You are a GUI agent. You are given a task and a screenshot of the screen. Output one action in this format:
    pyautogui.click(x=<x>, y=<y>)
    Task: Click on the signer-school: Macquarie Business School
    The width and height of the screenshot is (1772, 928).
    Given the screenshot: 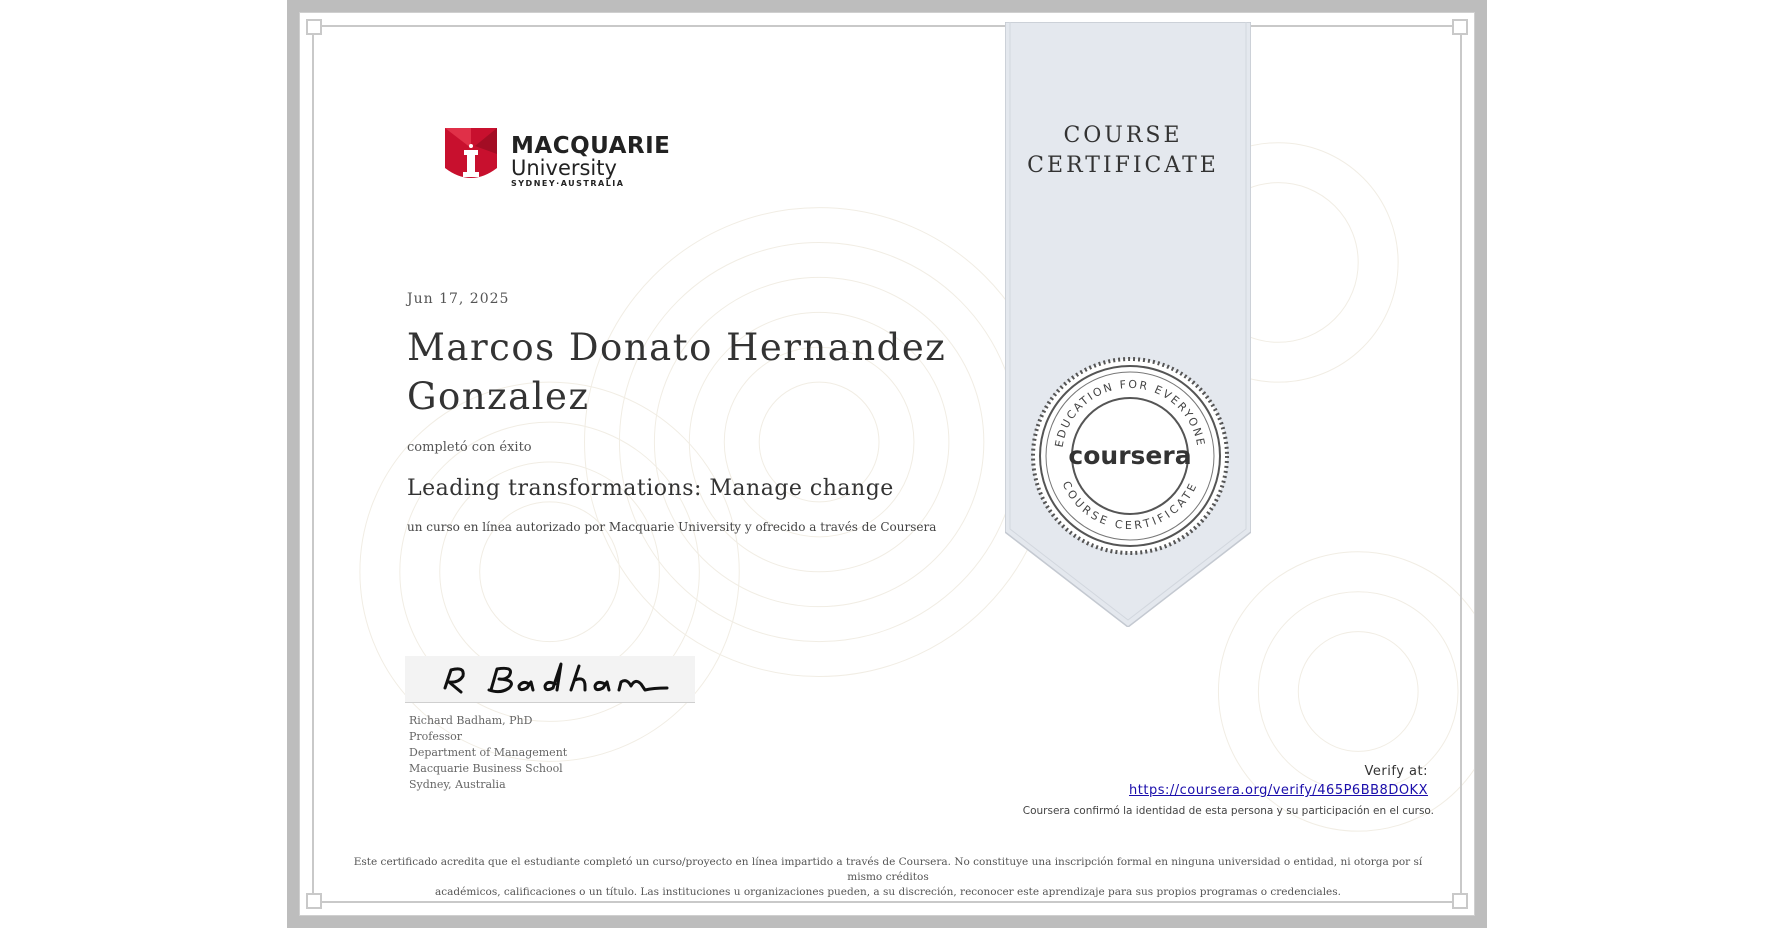 What is the action you would take?
    pyautogui.click(x=486, y=768)
    